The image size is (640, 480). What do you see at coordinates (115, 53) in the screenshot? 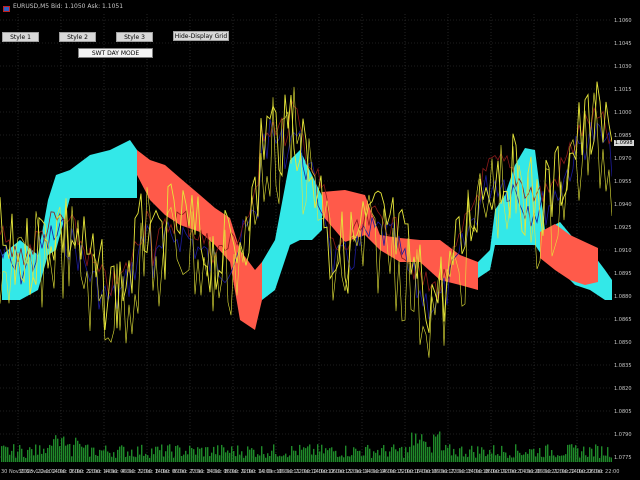
I see `swt-day-mode-button: SWT DAY MODE` at bounding box center [115, 53].